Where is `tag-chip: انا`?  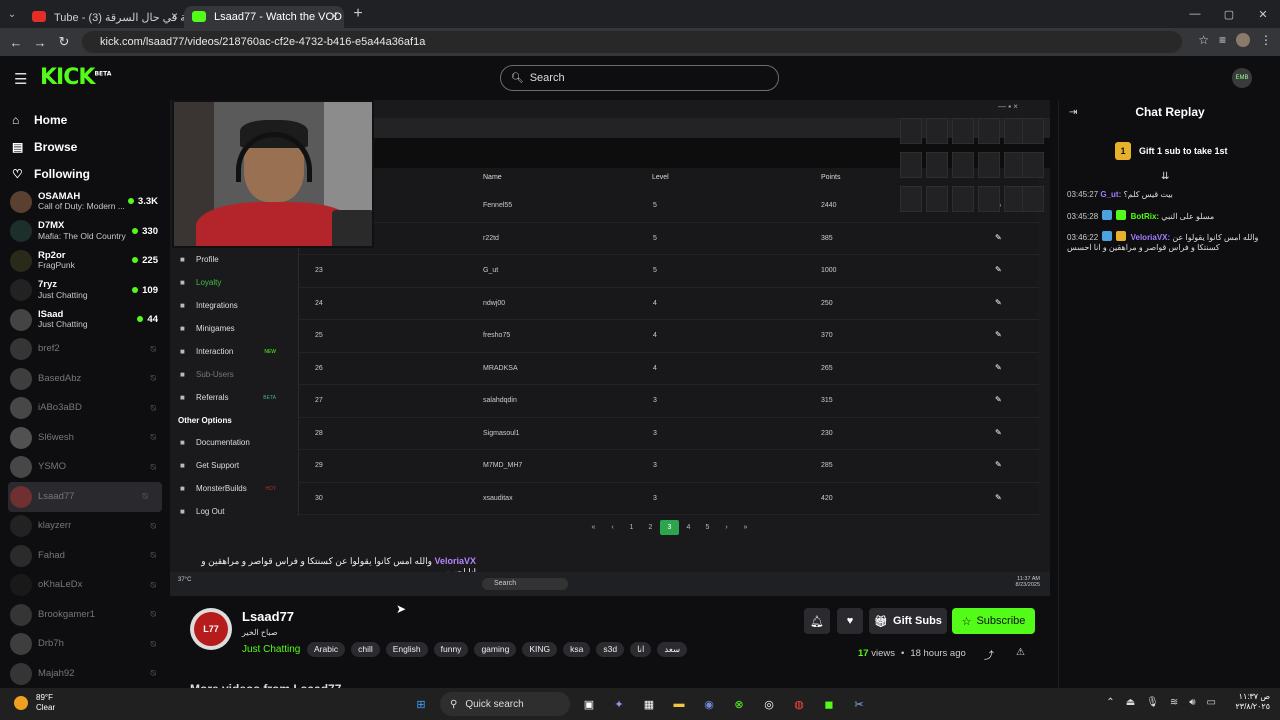 tag-chip: انا is located at coordinates (641, 649).